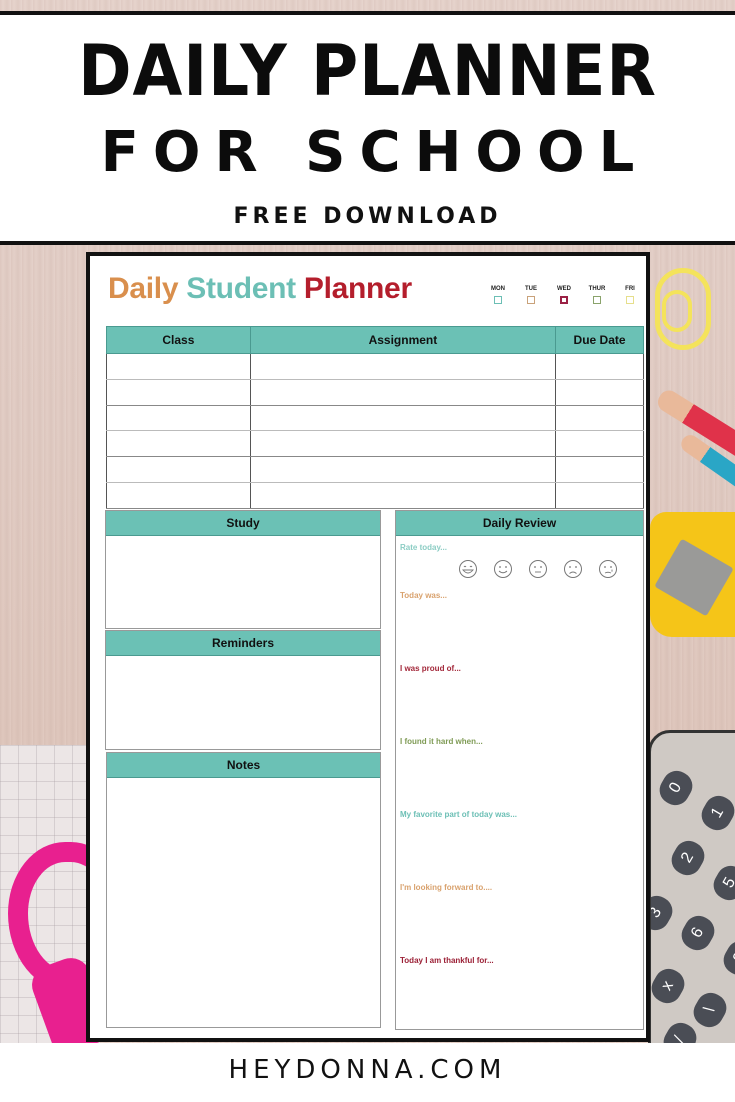 This screenshot has width=735, height=1102. I want to click on free-download-label: FREE DOWNLOAD, so click(367, 216).